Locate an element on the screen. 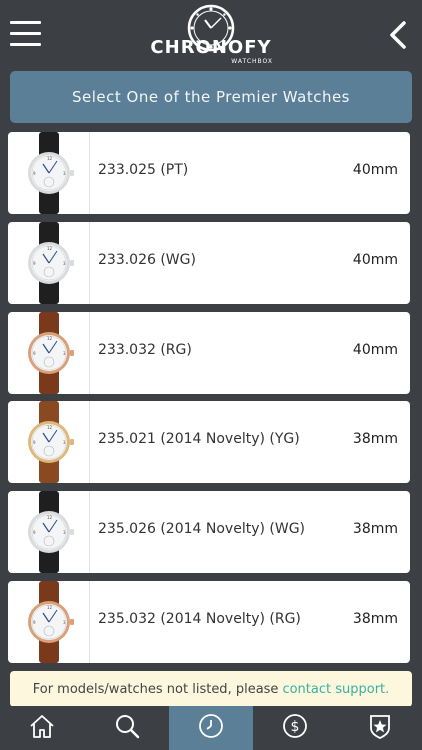 The height and width of the screenshot is (750, 422). watch-model: 233.025 (PT) is located at coordinates (143, 170).